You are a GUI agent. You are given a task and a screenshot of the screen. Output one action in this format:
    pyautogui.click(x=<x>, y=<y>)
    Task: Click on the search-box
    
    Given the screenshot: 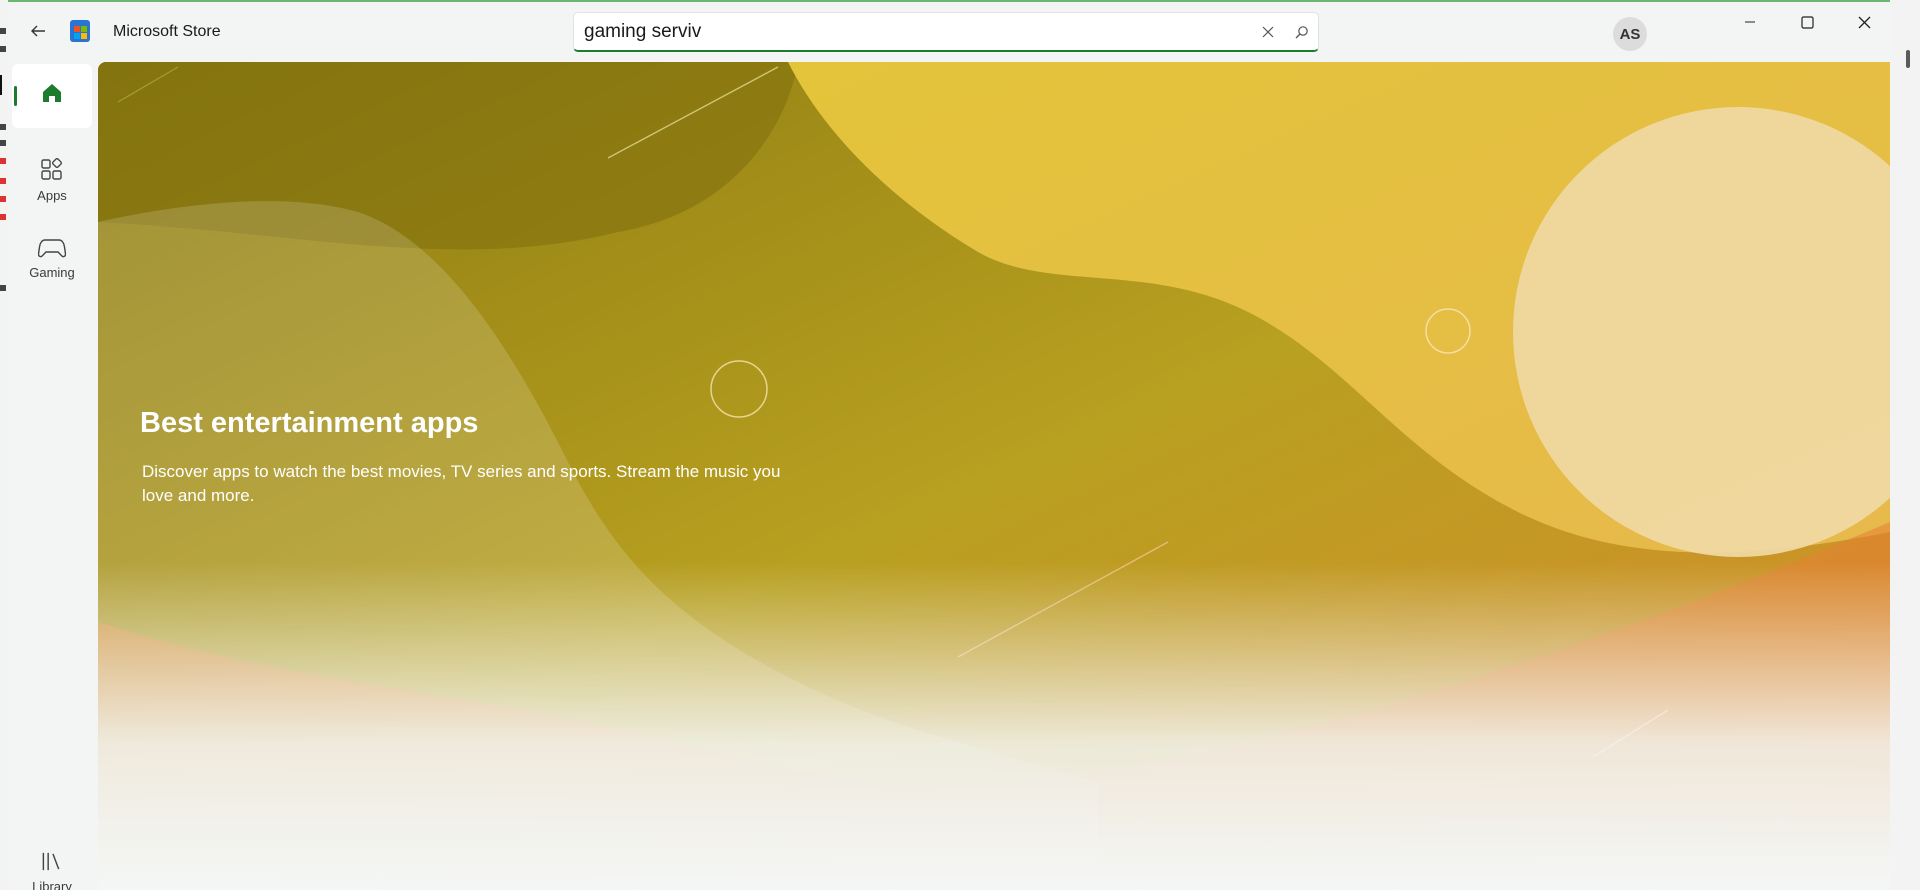 What is the action you would take?
    pyautogui.click(x=946, y=32)
    